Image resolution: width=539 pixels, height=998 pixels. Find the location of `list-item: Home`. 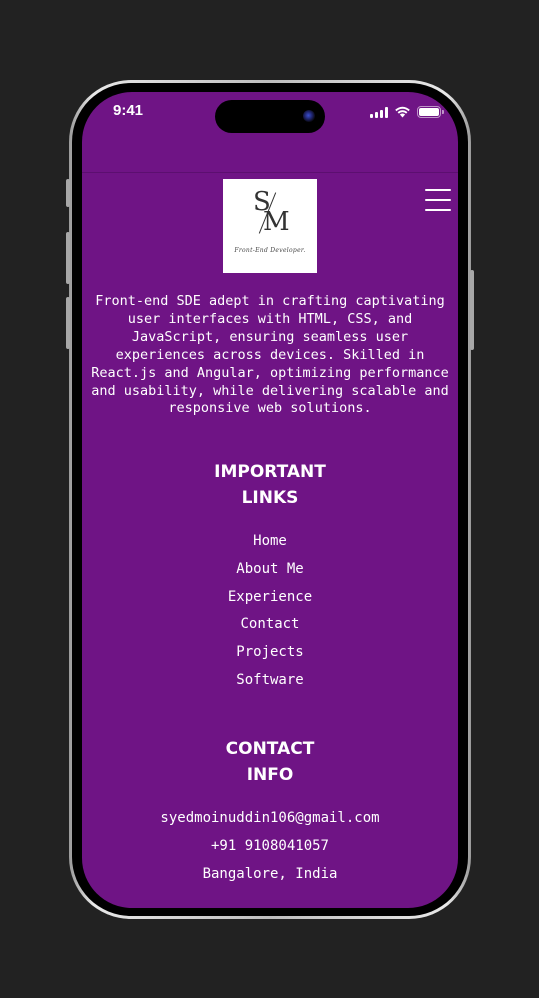

list-item: Home is located at coordinates (270, 542).